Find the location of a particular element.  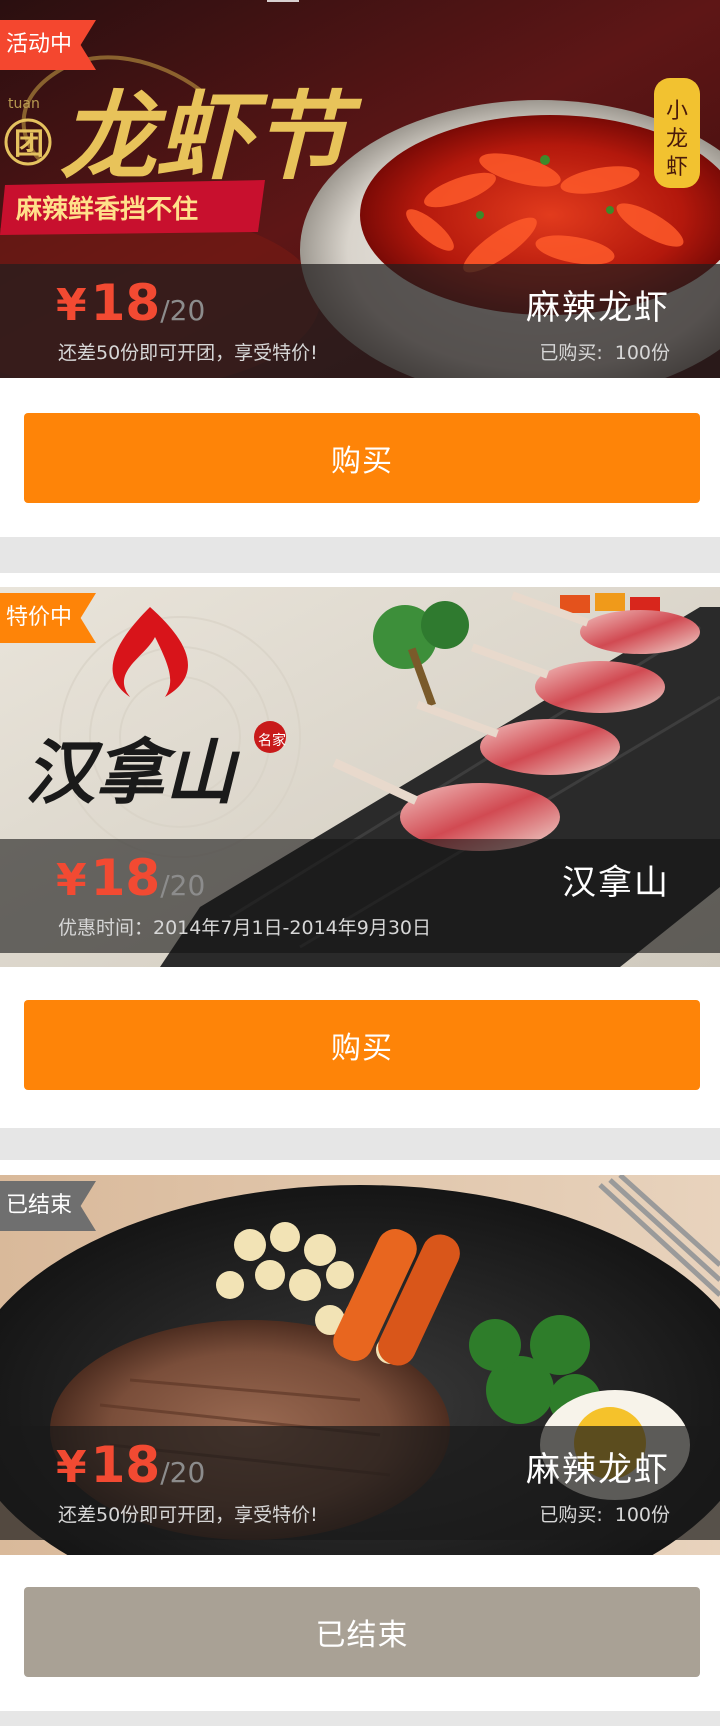

ended-button: 已结束 is located at coordinates (362, 1632).